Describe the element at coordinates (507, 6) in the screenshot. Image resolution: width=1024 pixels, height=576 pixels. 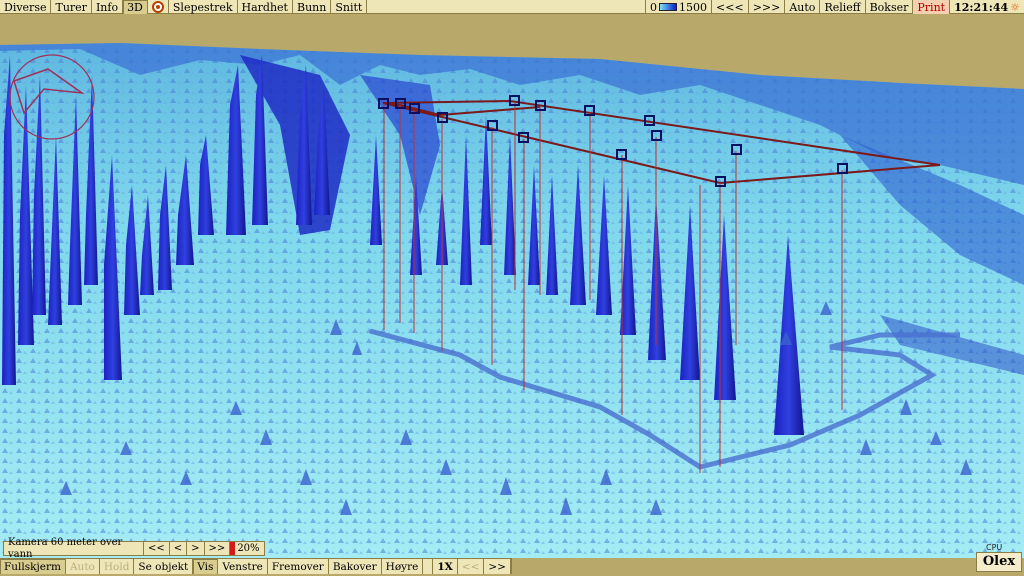
I see `toolbar-spacer` at that location.